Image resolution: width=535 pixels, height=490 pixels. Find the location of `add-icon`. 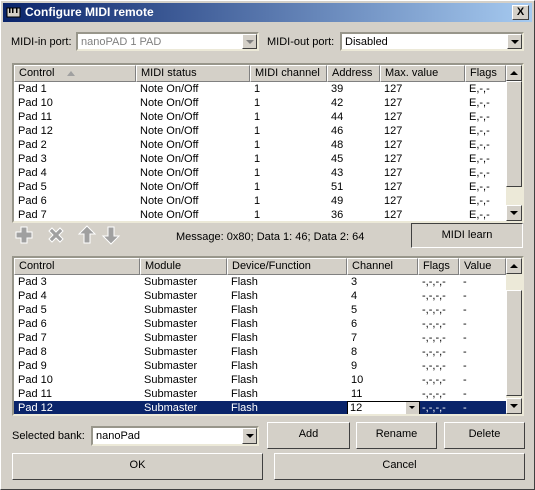

add-icon is located at coordinates (24, 235).